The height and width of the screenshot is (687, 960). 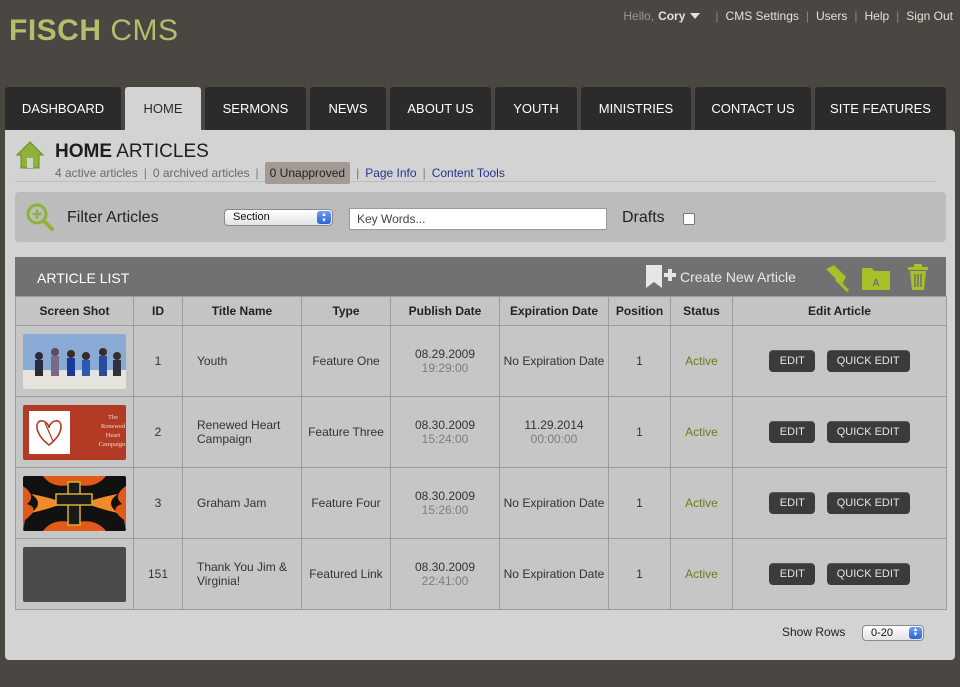 I want to click on row-title: Youth, so click(x=242, y=361).